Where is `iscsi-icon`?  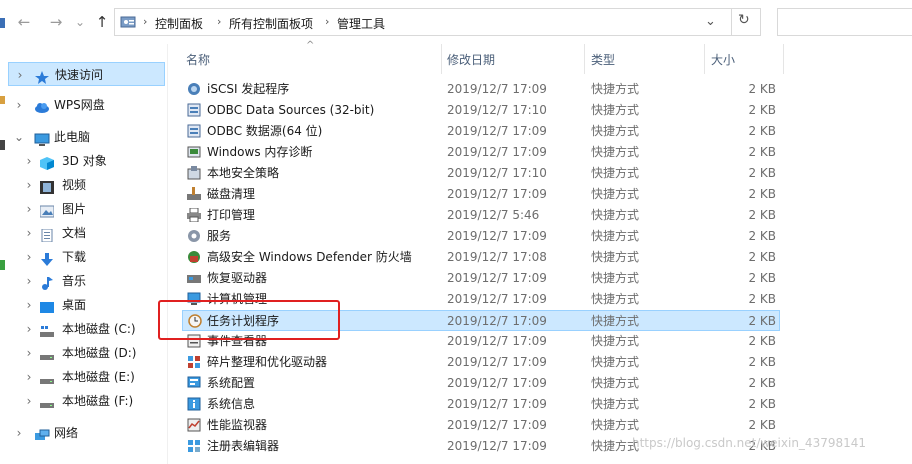 iscsi-icon is located at coordinates (194, 89).